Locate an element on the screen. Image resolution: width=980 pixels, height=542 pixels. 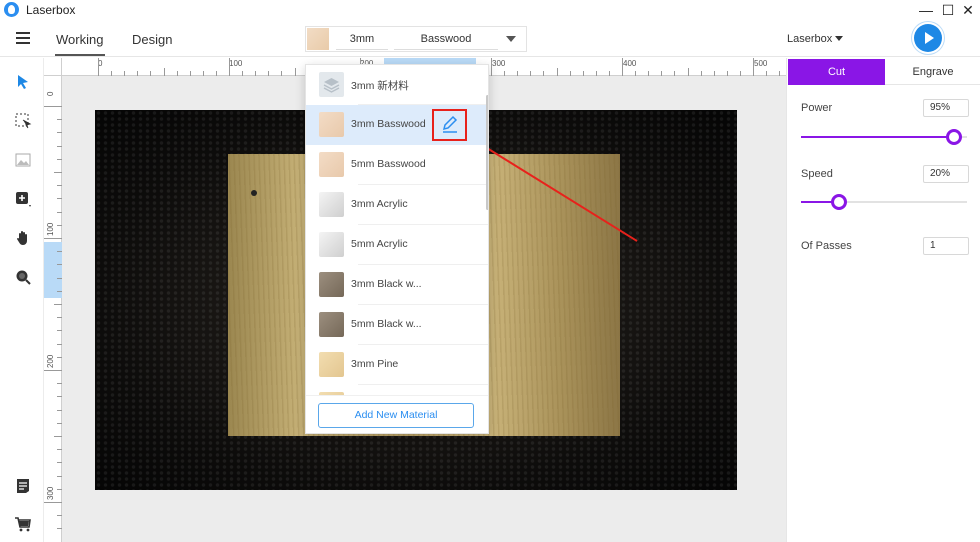
main-toolbar: Working Design 3mm Basswood Laserbox is located at coordinates (490, 38).